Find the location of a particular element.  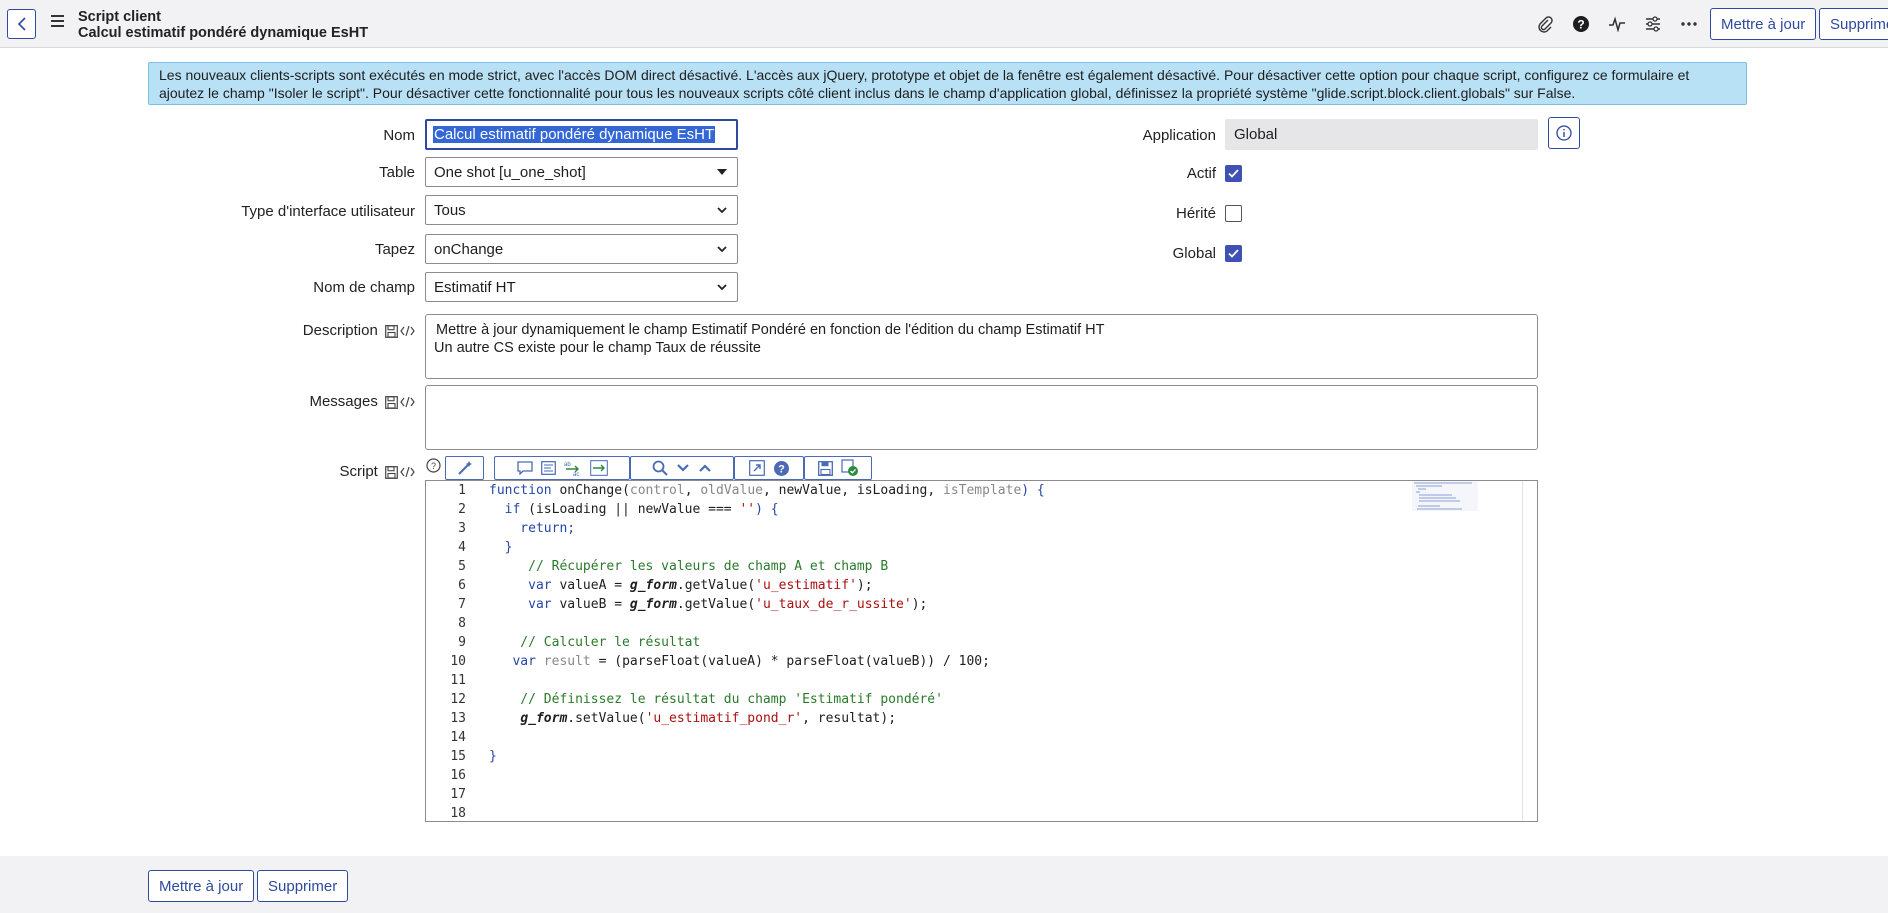

application-info-button is located at coordinates (1564, 133).